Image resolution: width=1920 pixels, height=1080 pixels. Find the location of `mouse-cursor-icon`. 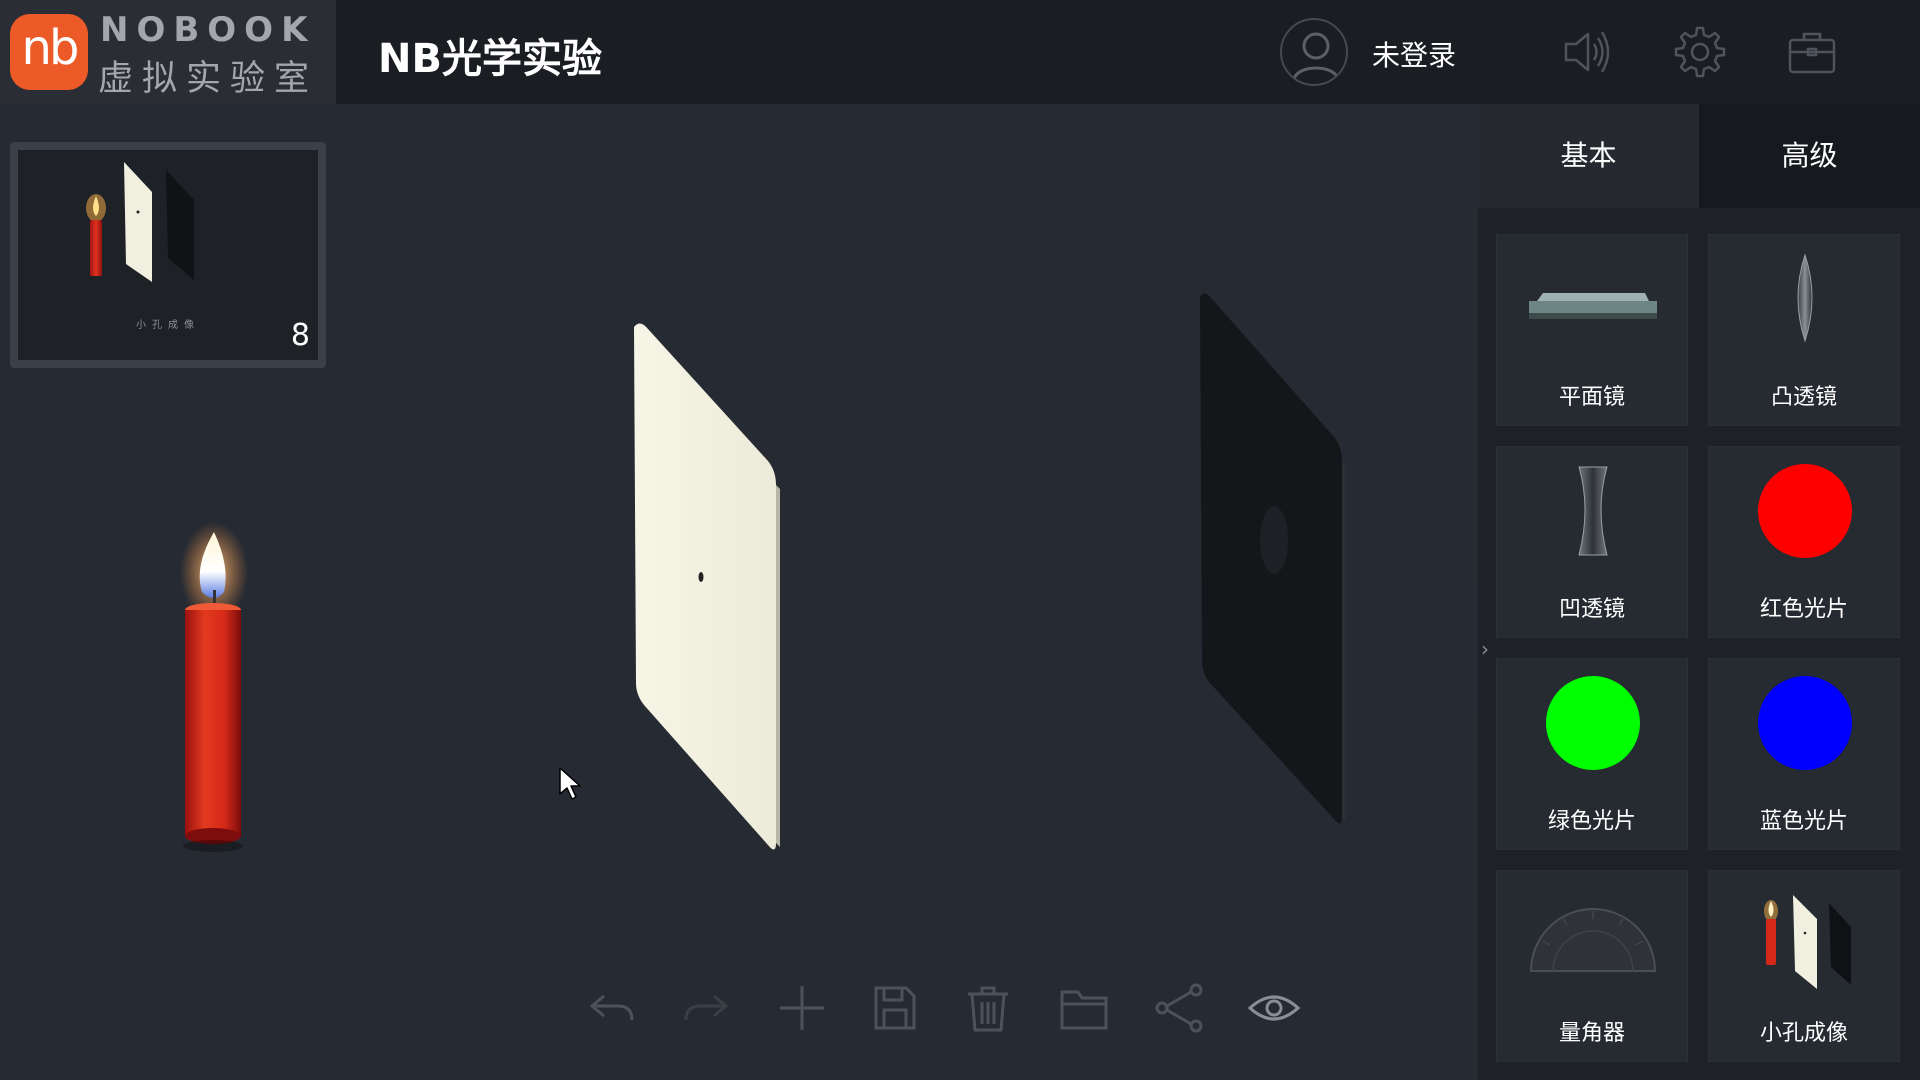

mouse-cursor-icon is located at coordinates (571, 784).